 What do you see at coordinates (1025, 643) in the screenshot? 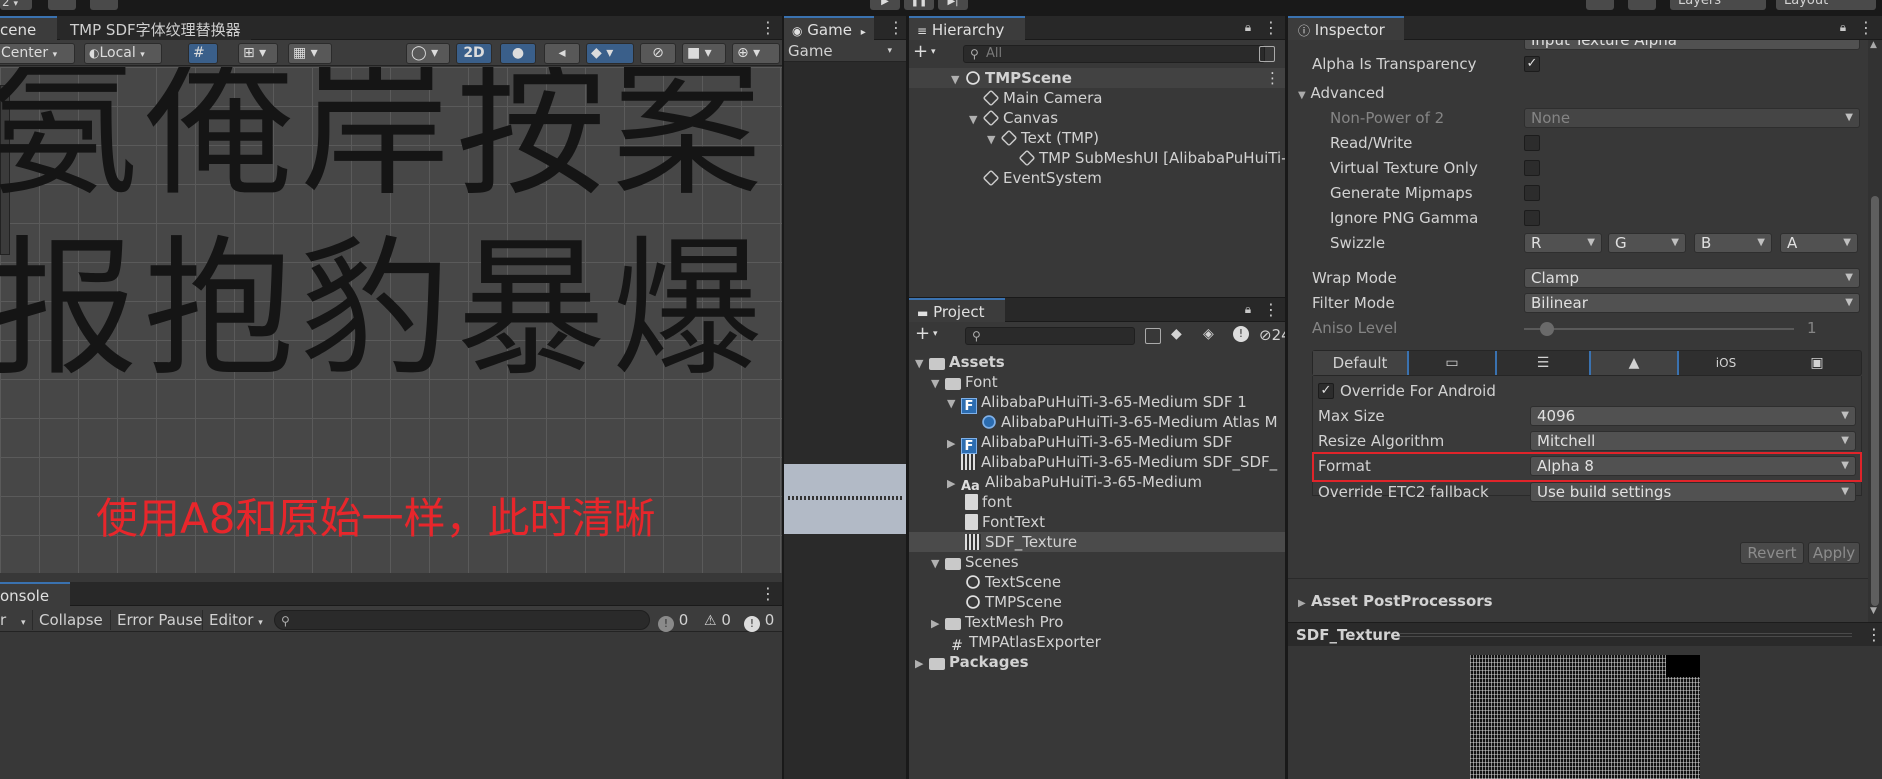
I see `project-item: # TMPAtlasExporter` at bounding box center [1025, 643].